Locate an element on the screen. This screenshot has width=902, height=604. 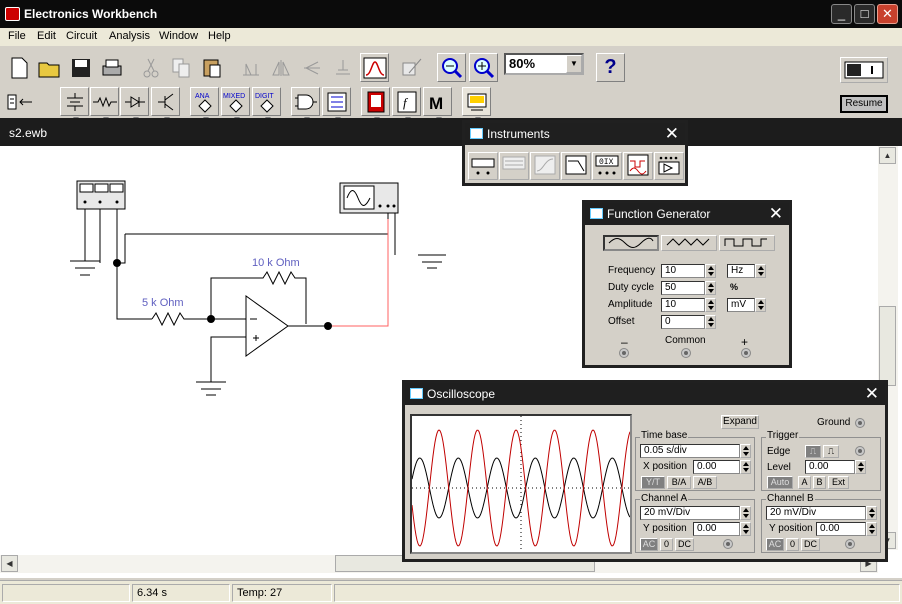
trigger-auto-button: Auto is located at coordinates (780, 482).